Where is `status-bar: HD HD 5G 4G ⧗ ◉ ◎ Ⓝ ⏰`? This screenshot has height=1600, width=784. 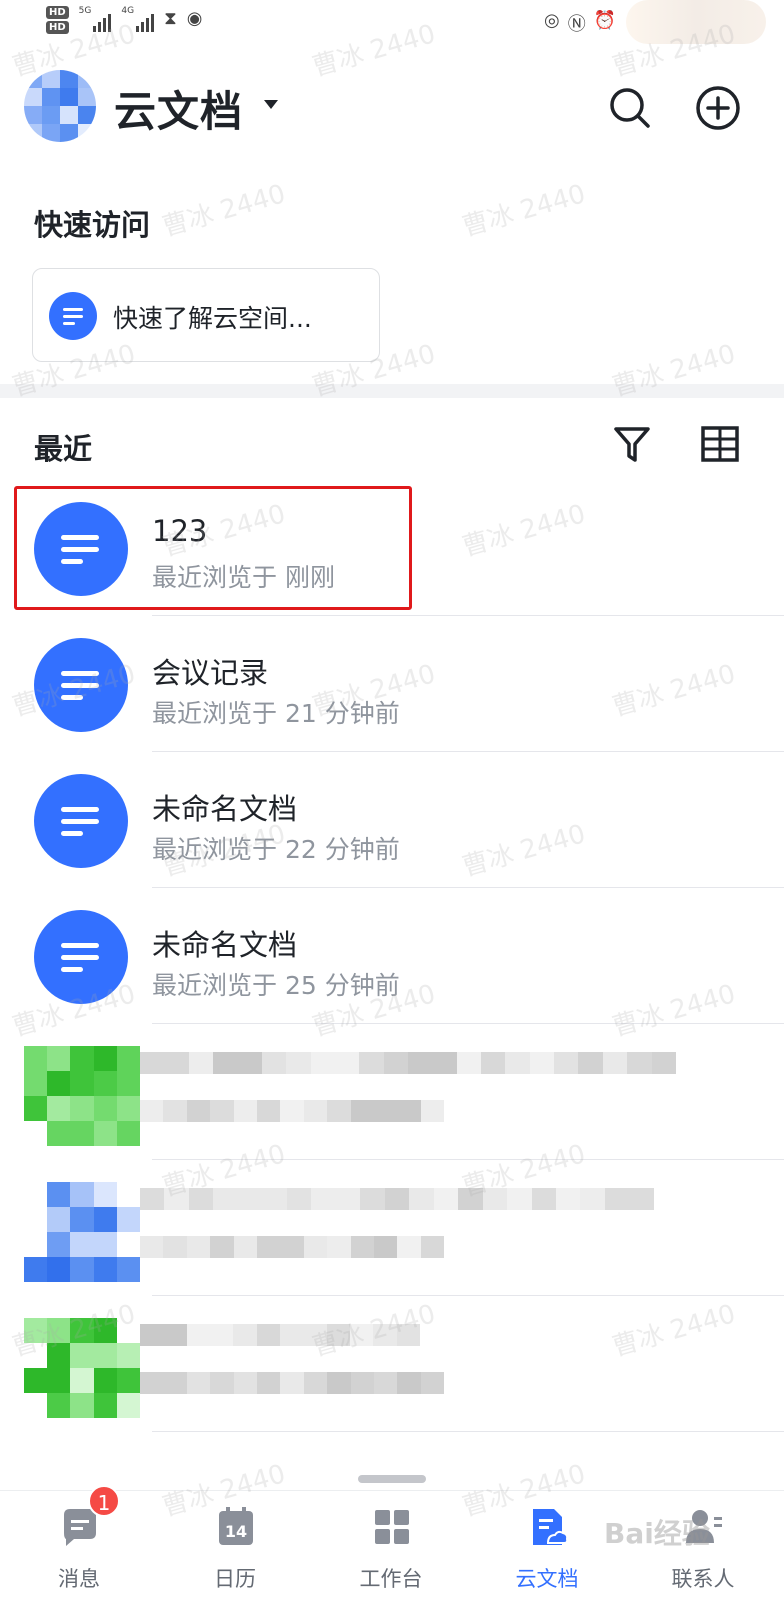
status-bar: HD HD 5G 4G ⧗ ◉ ◎ Ⓝ ⏰ is located at coordinates (392, 24).